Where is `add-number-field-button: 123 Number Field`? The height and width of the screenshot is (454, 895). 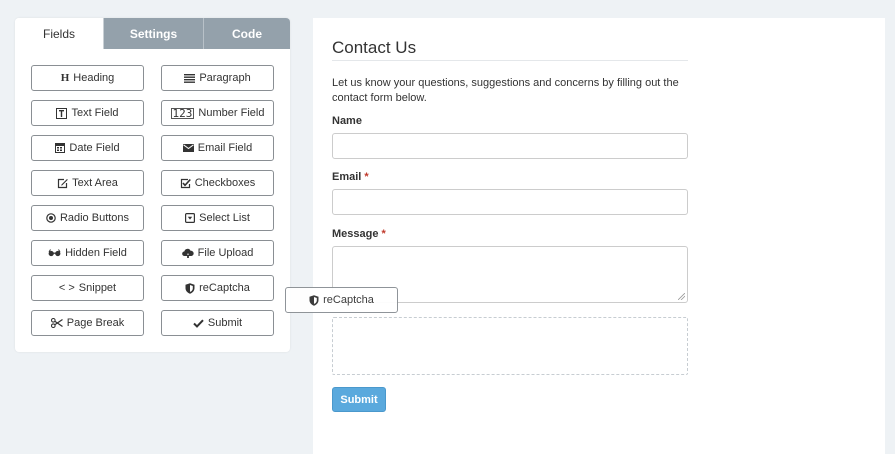
add-number-field-button: 123 Number Field is located at coordinates (217, 113).